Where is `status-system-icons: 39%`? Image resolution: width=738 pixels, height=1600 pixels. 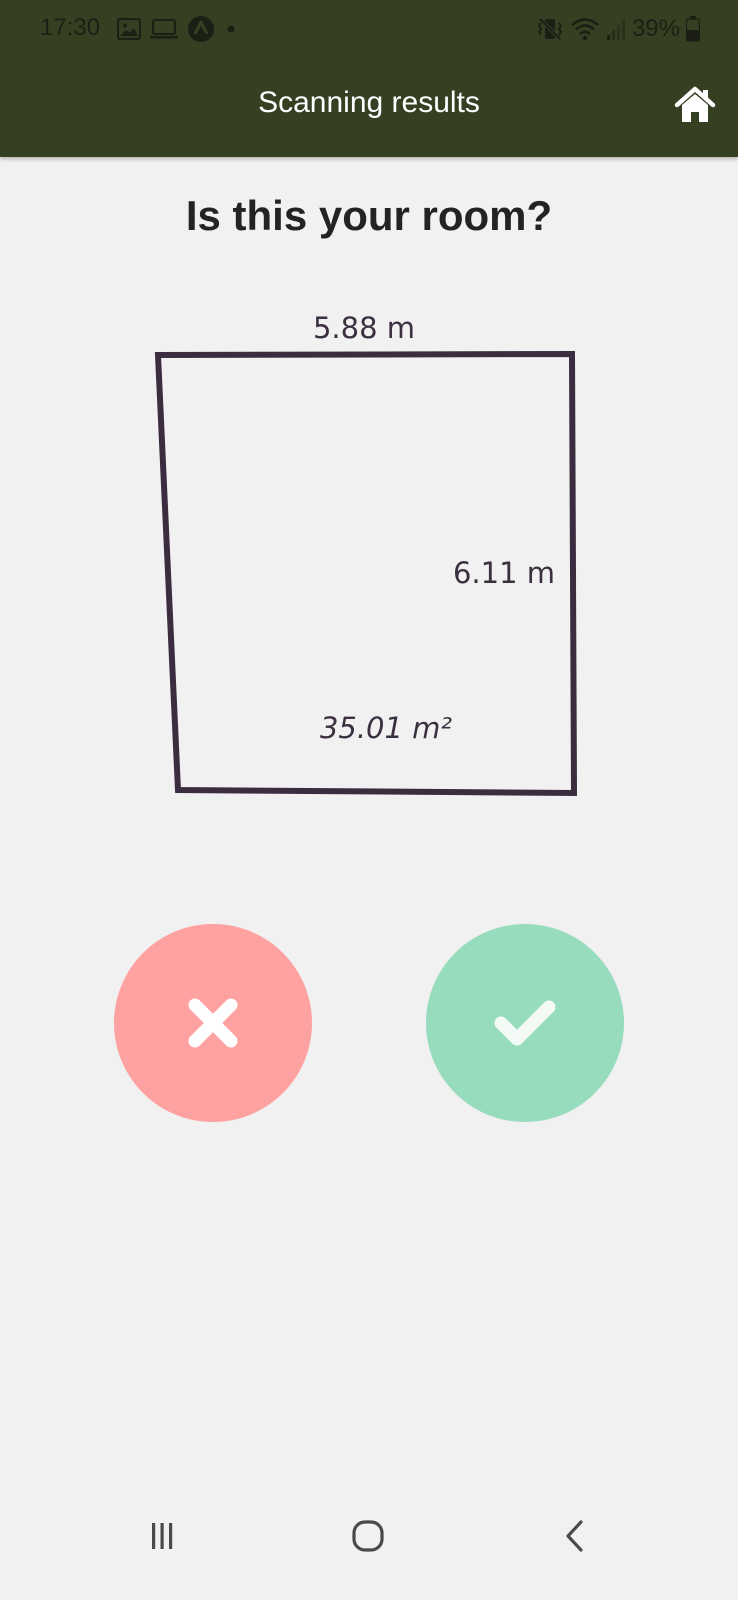 status-system-icons: 39% is located at coordinates (618, 29).